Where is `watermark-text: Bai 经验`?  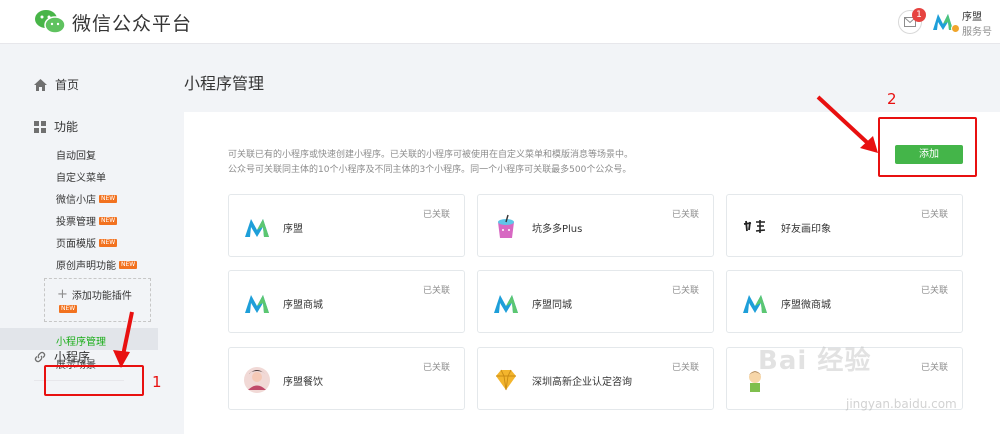 watermark-text: Bai 经验 is located at coordinates (815, 361).